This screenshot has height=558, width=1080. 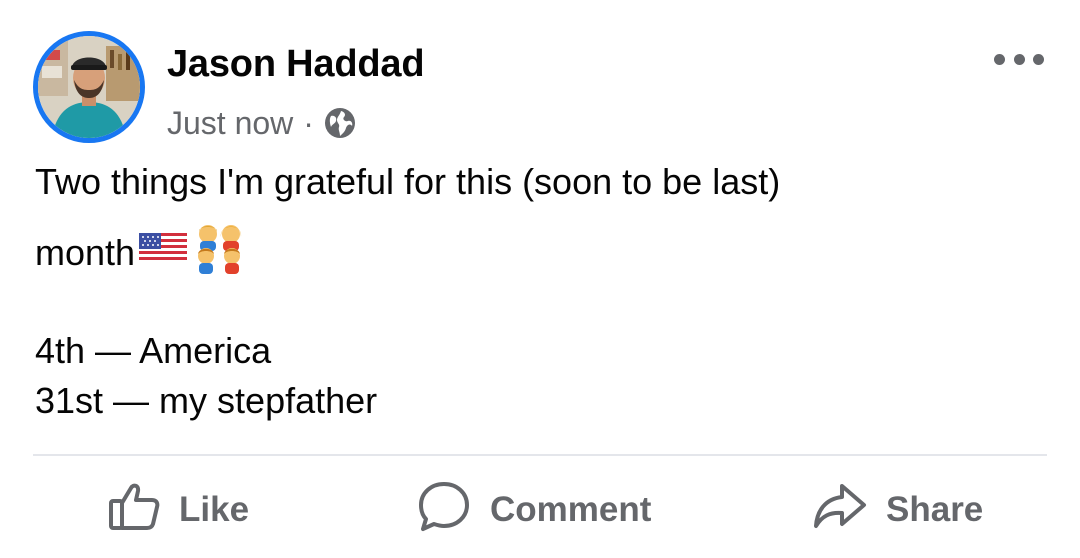 I want to click on comment-bubble-icon, so click(x=444, y=510).